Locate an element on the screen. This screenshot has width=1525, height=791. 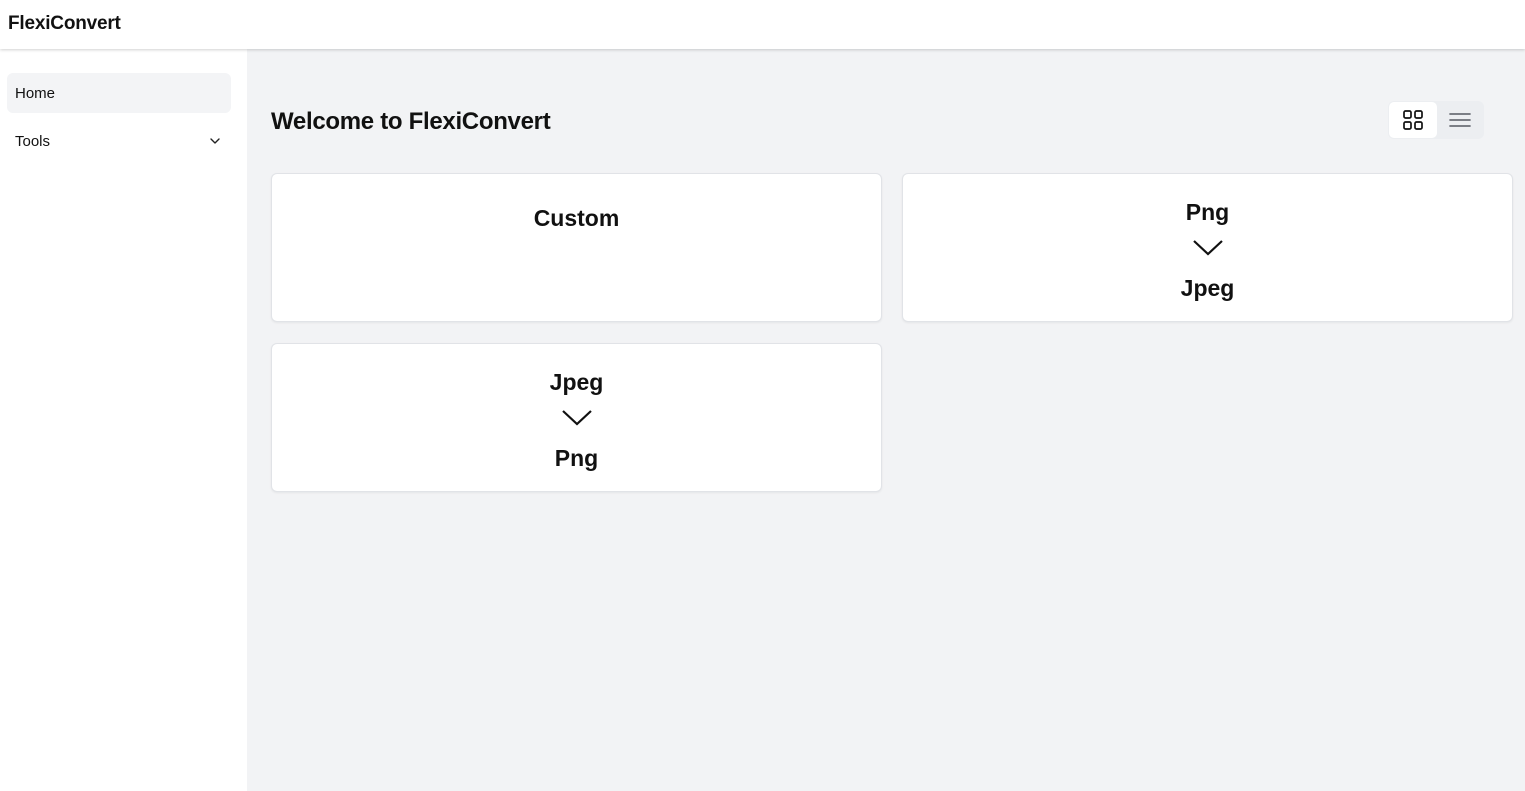
jpeg-to-png-card: Jpeg Png is located at coordinates (576, 417).